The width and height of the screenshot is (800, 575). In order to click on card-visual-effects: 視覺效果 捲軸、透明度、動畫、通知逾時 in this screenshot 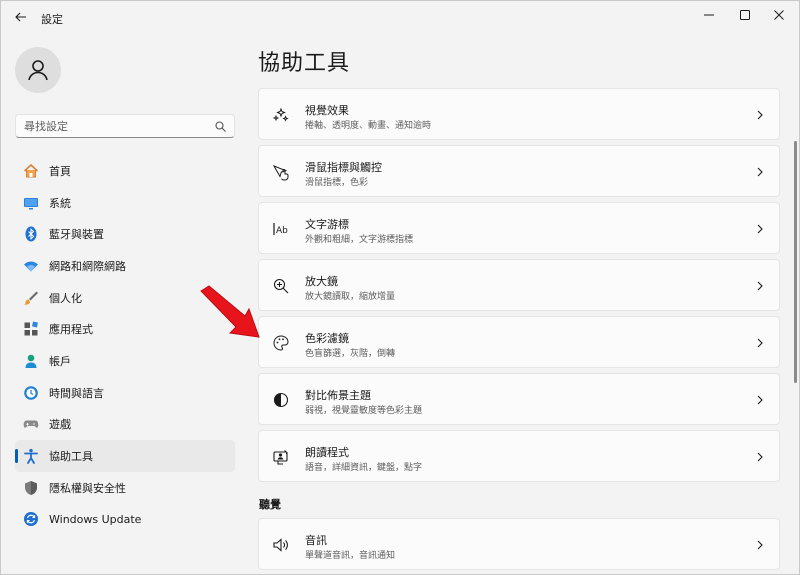, I will do `click(519, 114)`.